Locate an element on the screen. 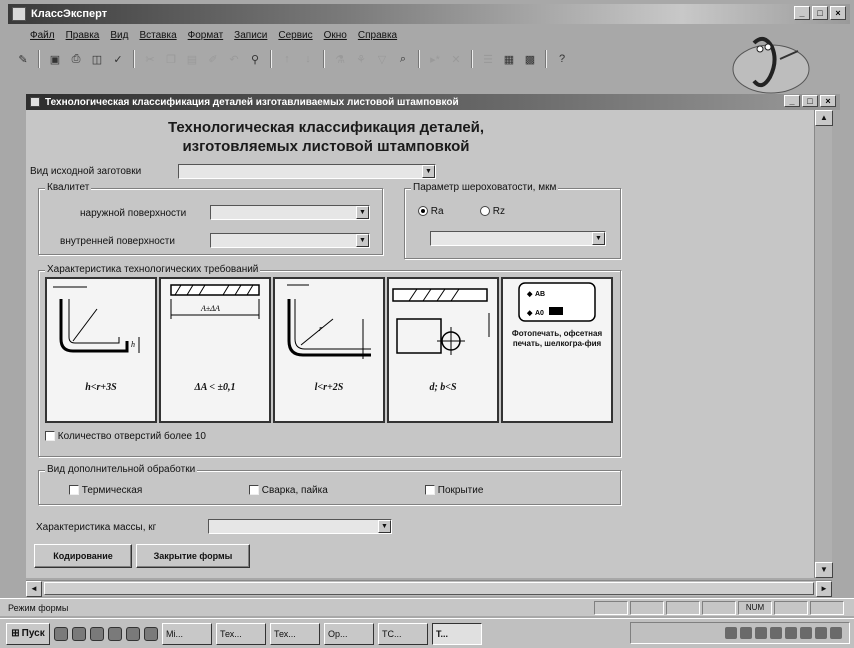 This screenshot has width=854, height=648. close-form-button: Закрытие формы is located at coordinates (193, 556).